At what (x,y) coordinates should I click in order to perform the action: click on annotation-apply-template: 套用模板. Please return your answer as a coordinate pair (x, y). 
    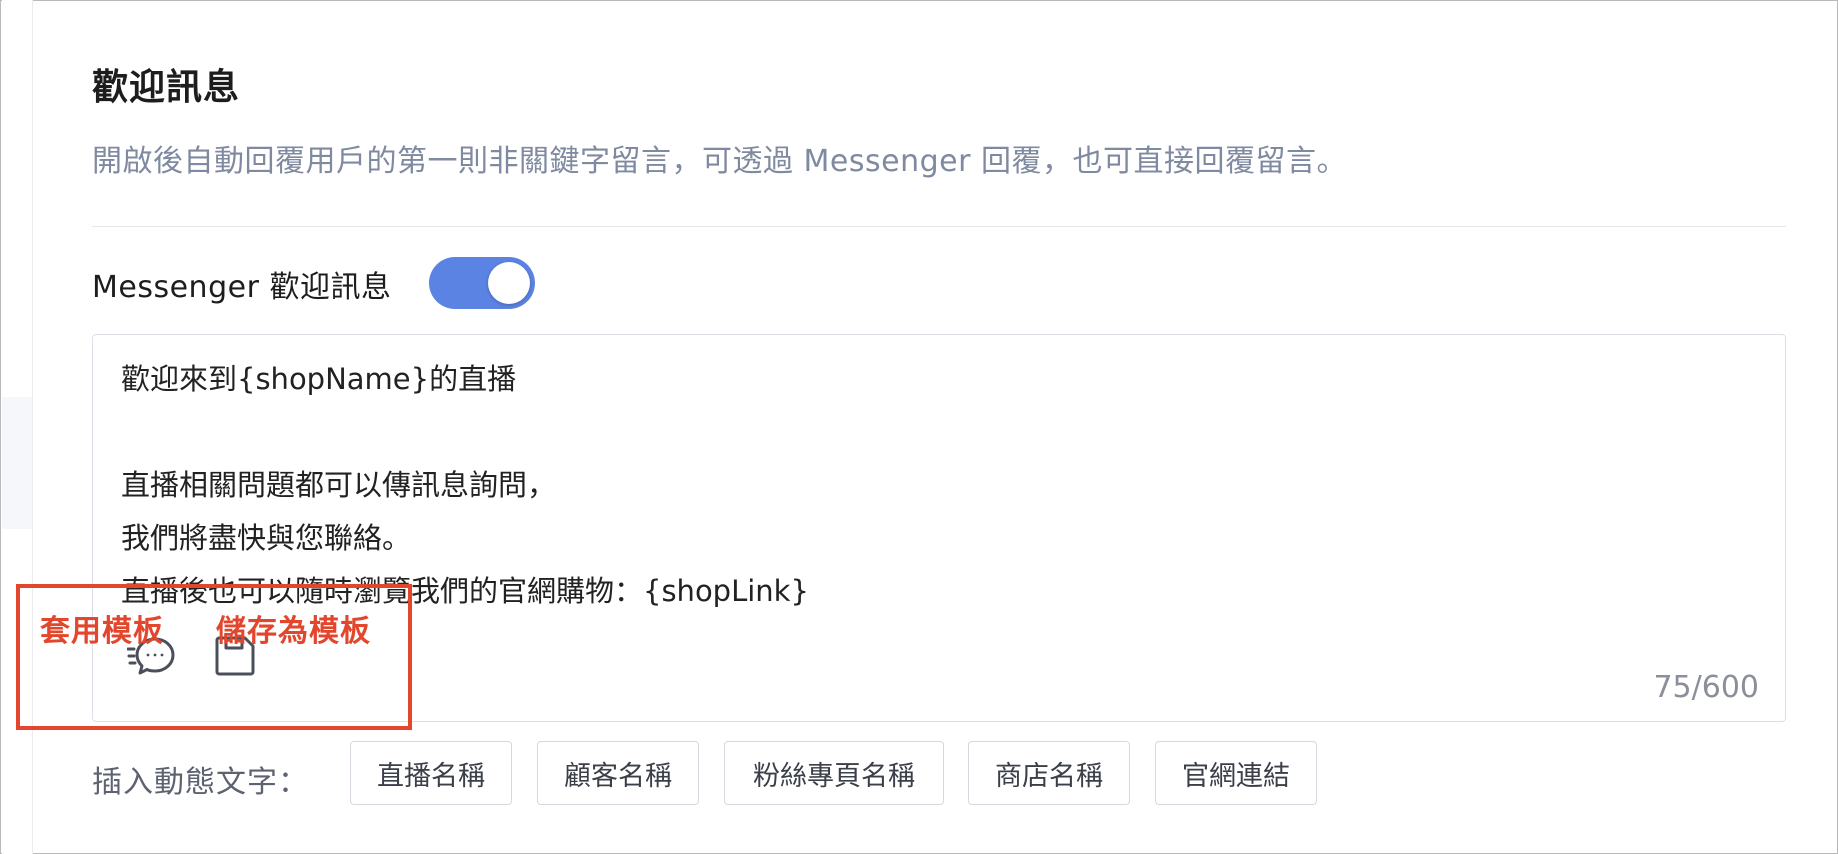
    Looking at the image, I should click on (102, 631).